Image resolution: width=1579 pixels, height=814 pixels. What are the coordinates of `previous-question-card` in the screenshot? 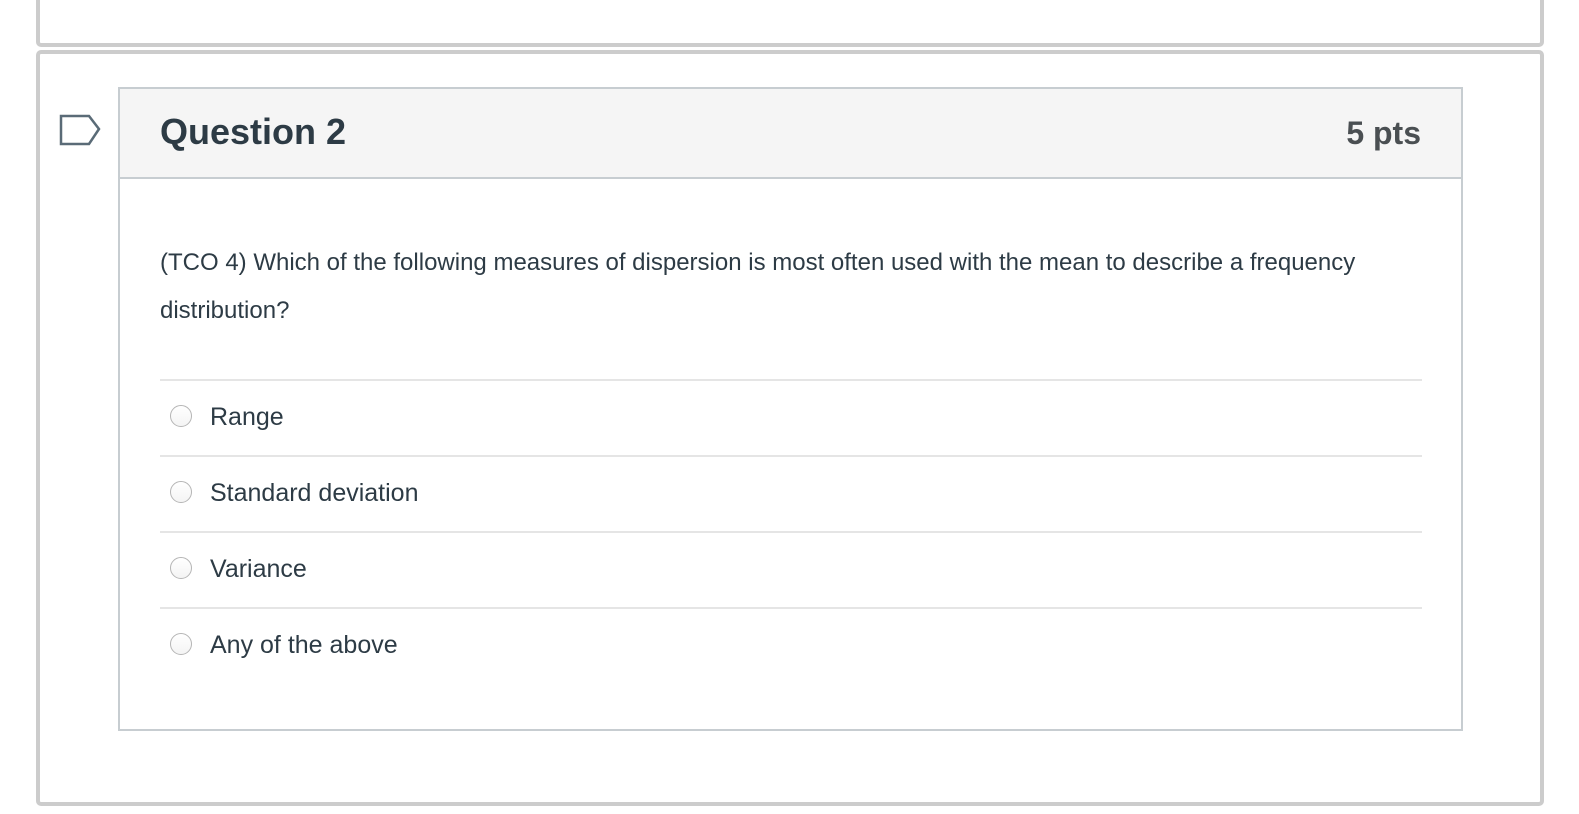 It's located at (790, 23).